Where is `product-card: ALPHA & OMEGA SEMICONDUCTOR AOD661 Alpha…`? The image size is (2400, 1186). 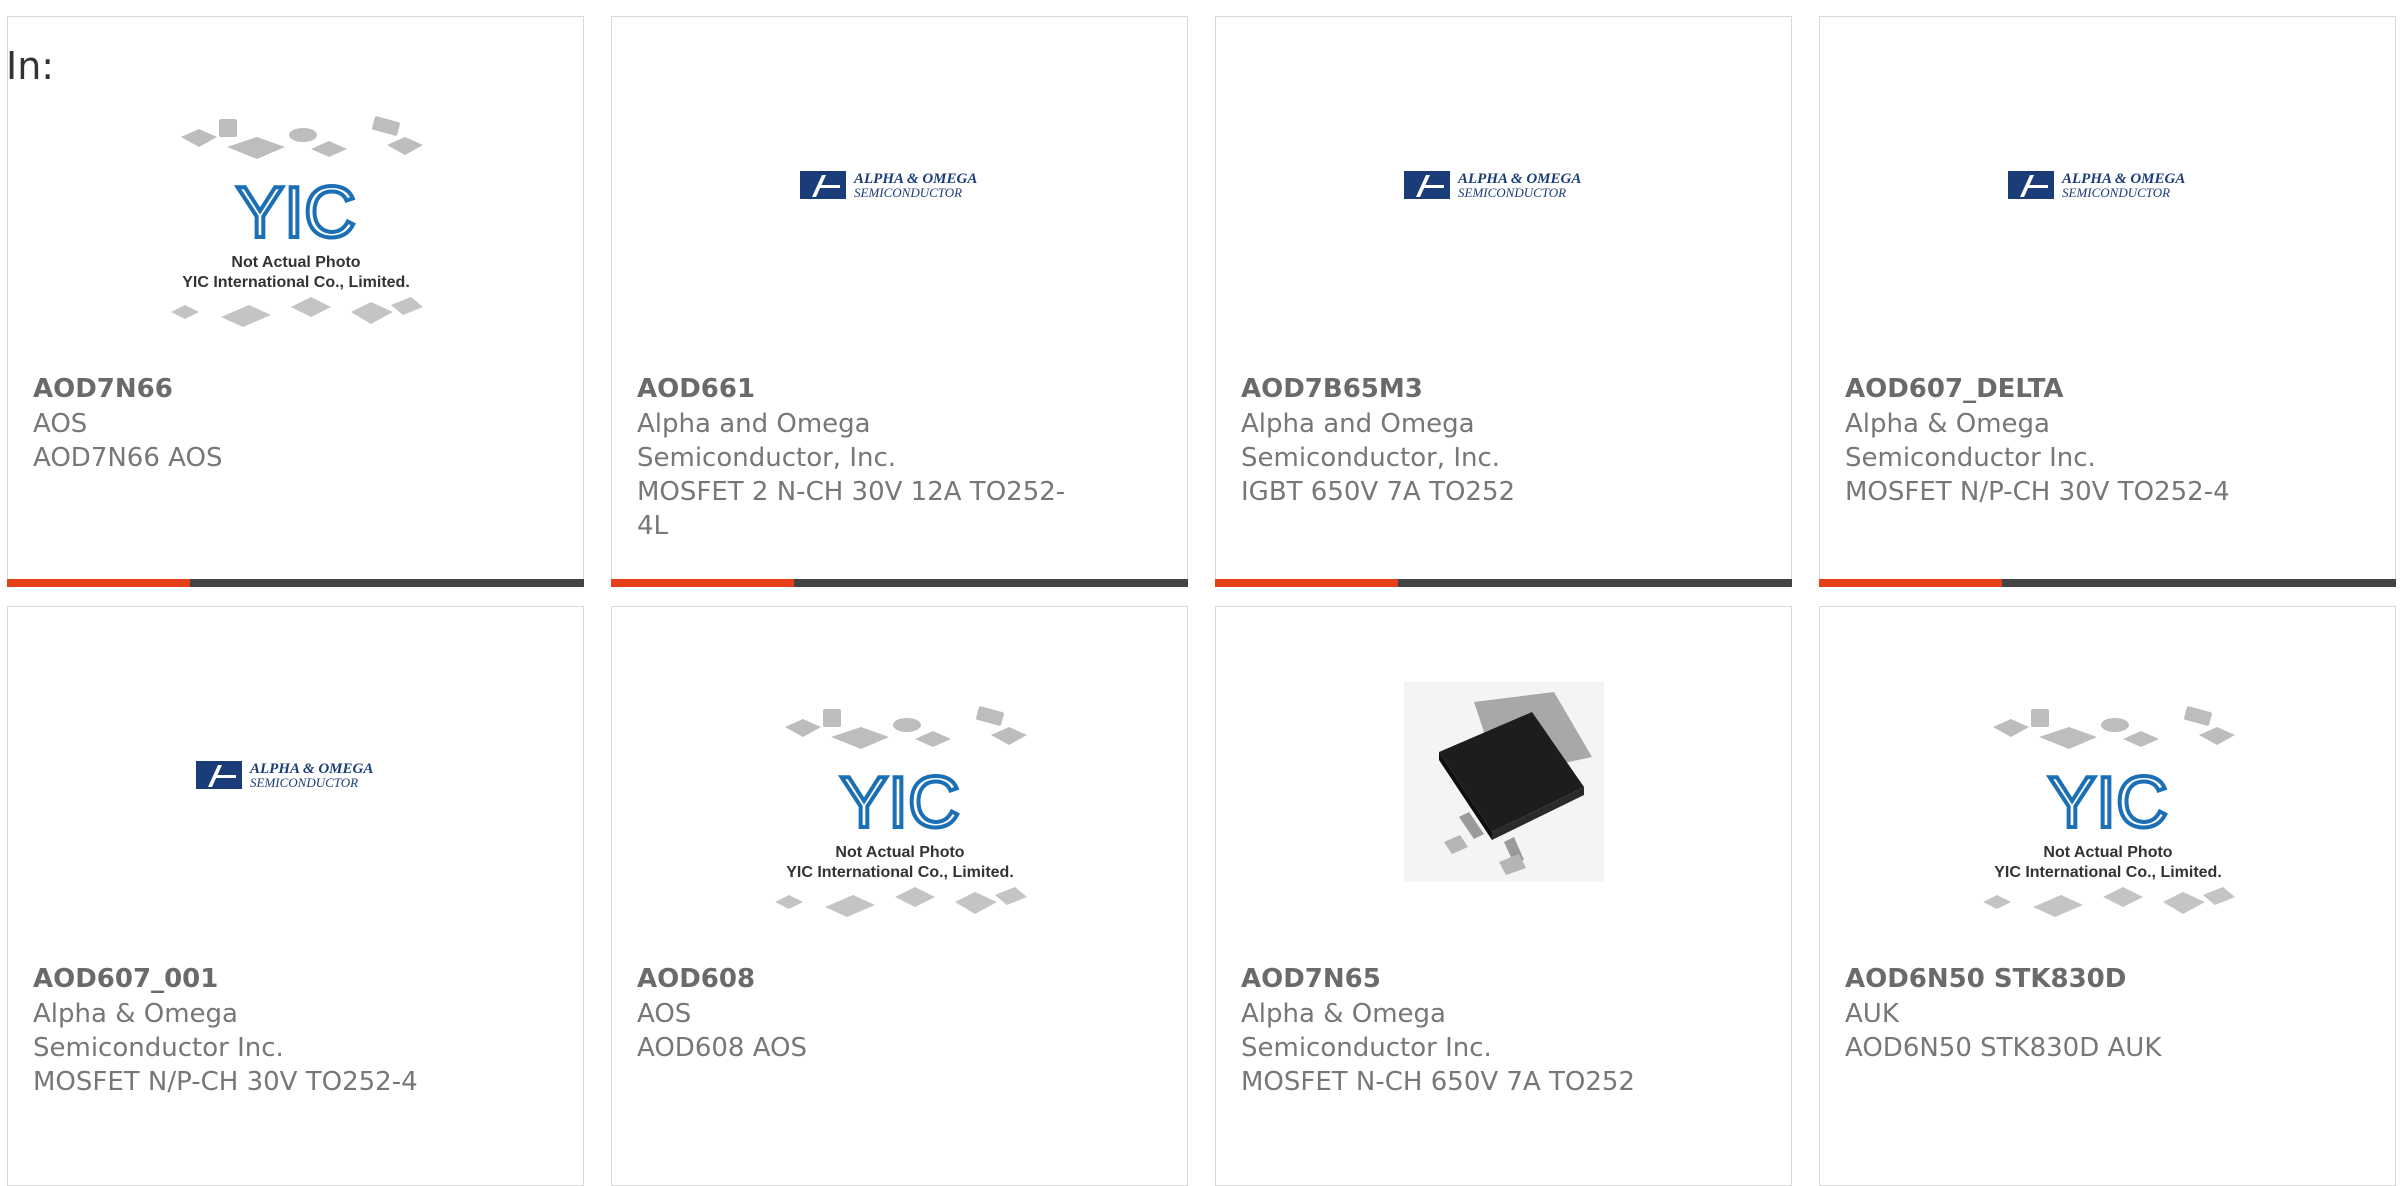
product-card: ALPHA & OMEGA SEMICONDUCTOR AOD661 Alpha… is located at coordinates (899, 301).